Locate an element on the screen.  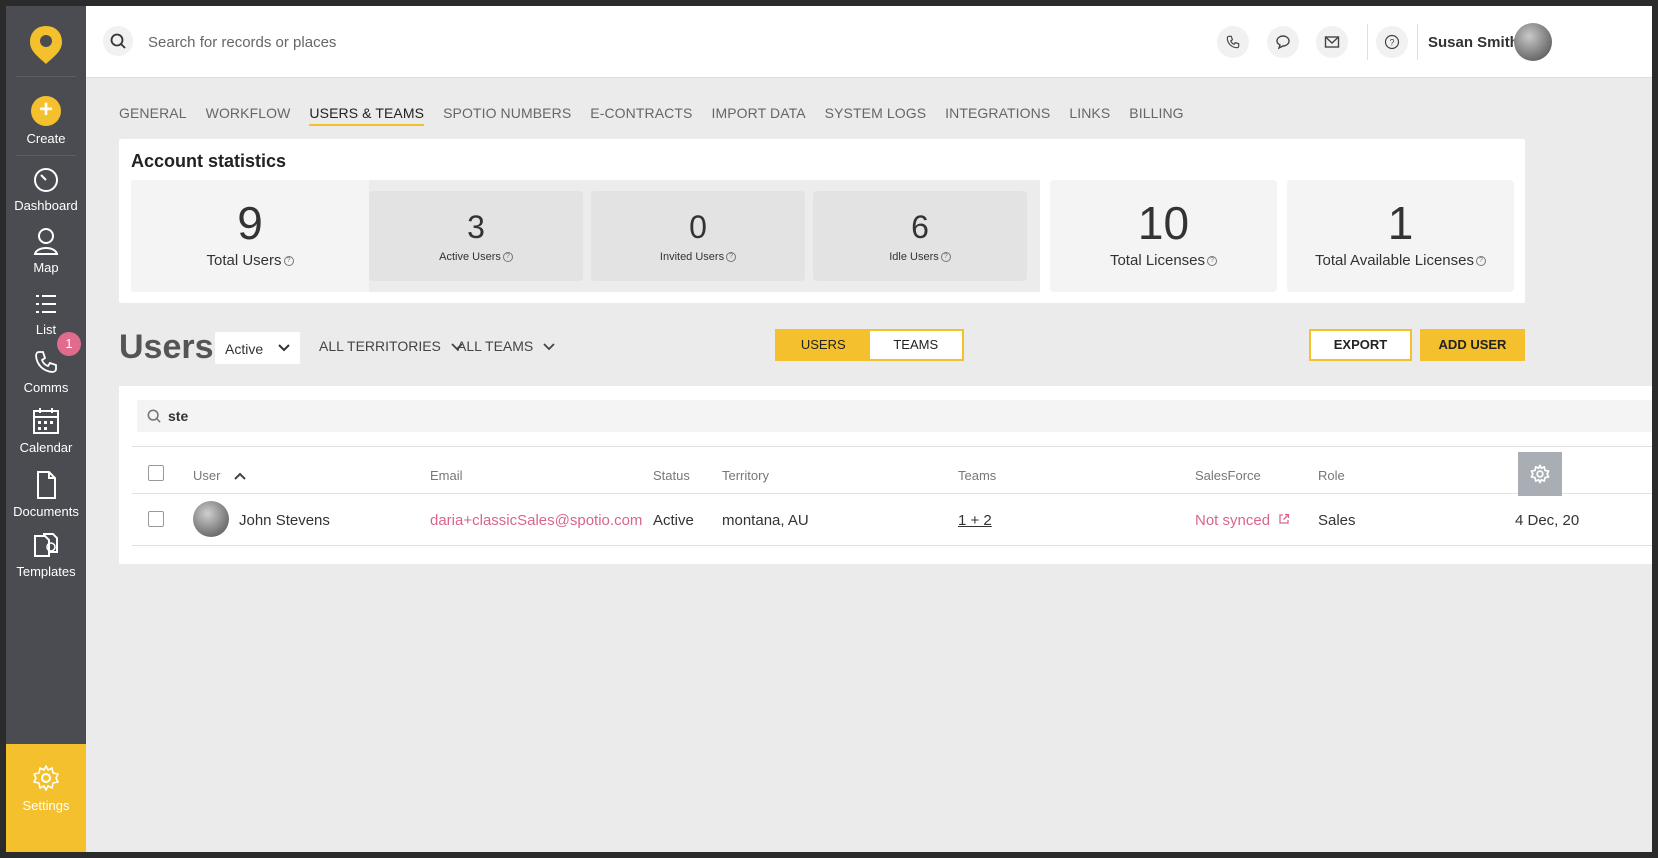
toggle-teams: TEAMS is located at coordinates (915, 345).